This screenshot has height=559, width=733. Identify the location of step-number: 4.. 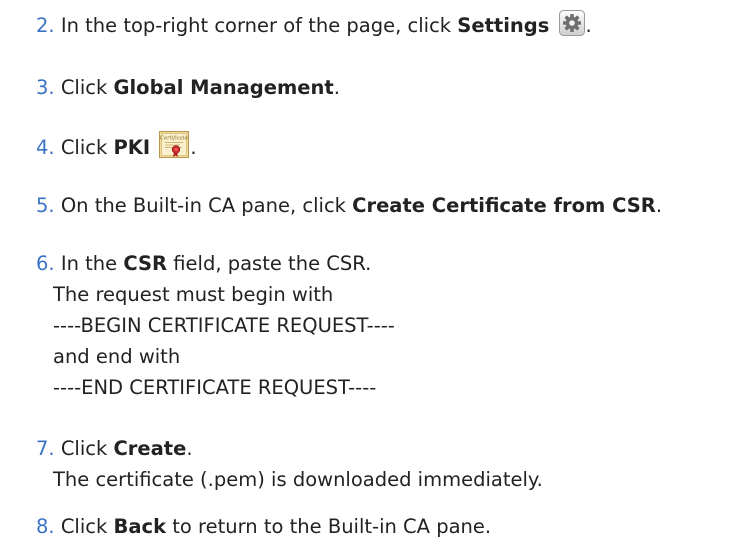
(45, 147).